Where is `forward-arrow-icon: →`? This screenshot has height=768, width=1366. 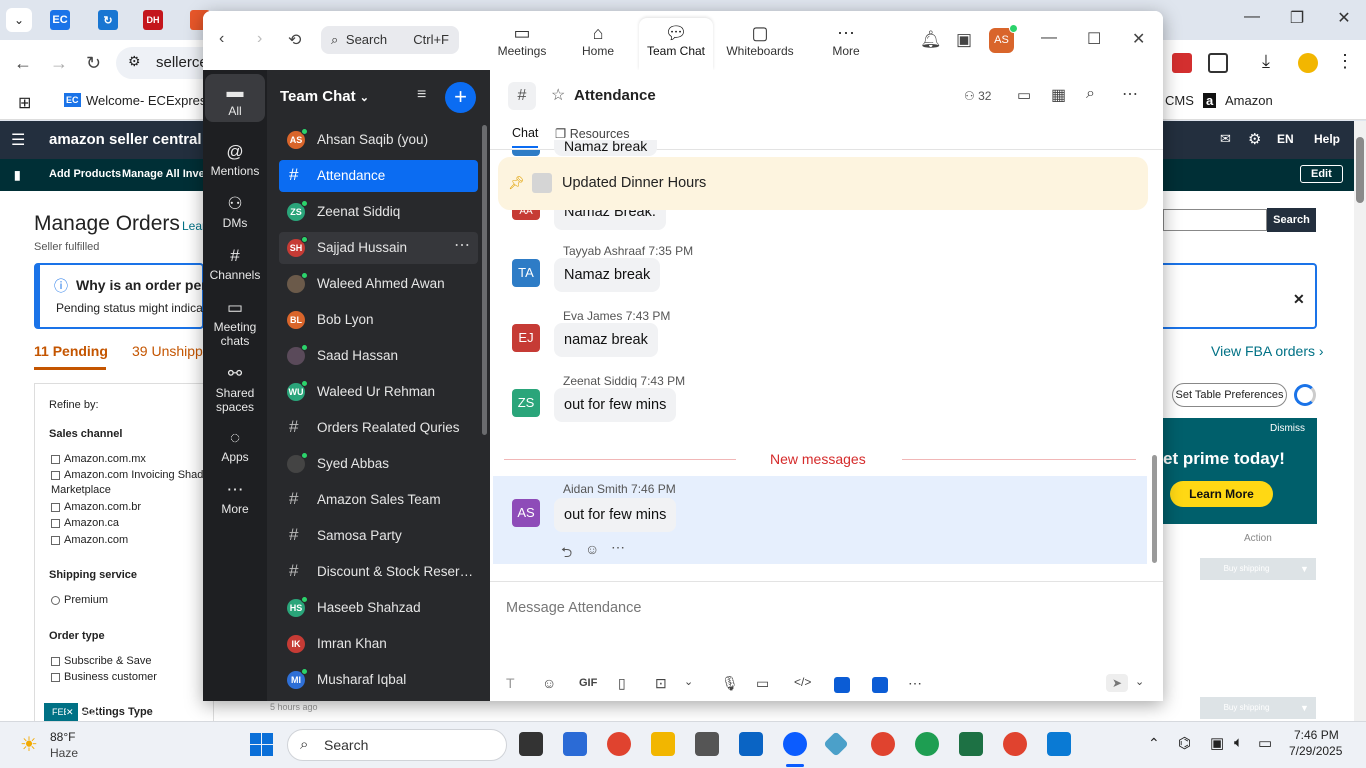 forward-arrow-icon: → is located at coordinates (59, 63).